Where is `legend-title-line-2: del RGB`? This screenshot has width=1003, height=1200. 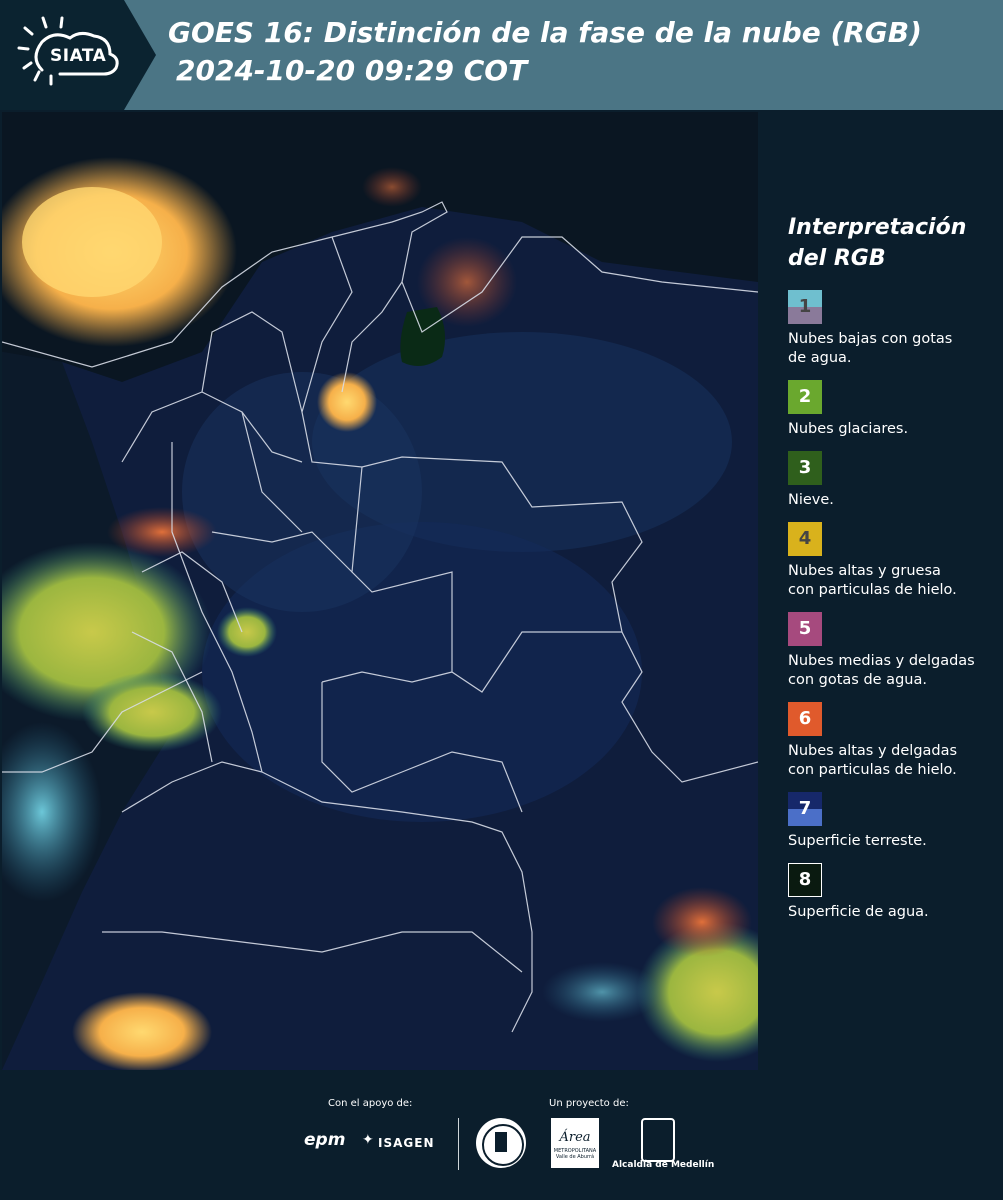 legend-title-line-2: del RGB is located at coordinates (837, 258).